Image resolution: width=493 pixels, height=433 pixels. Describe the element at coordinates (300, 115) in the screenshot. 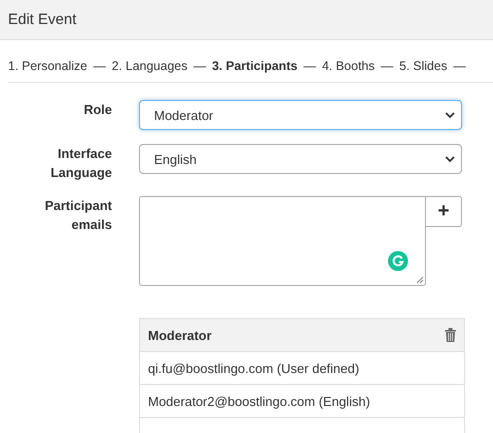

I see `role-select: Moderator` at that location.